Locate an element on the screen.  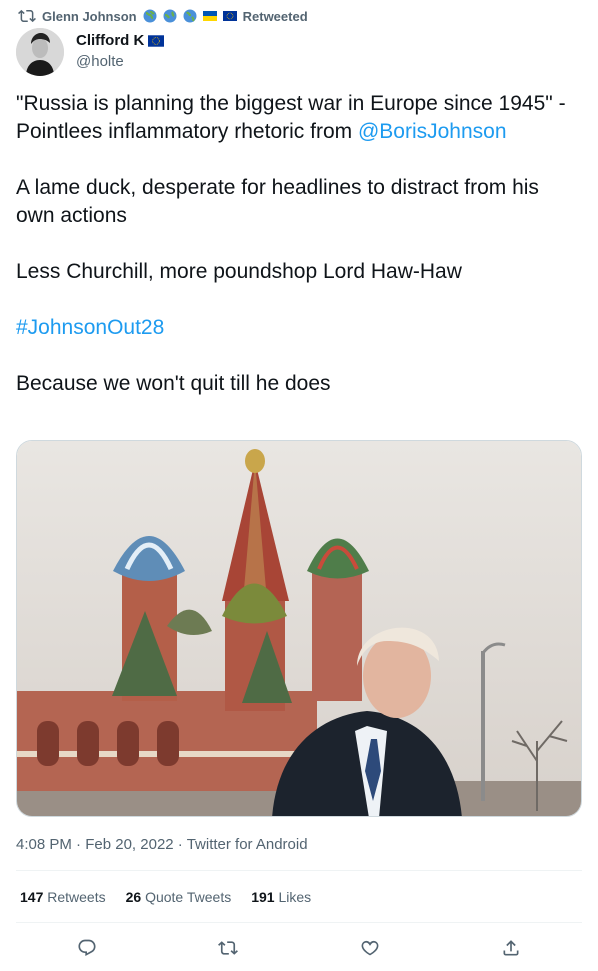
tweet-paragraph: Because we won't quit till he does is located at coordinates (173, 383).